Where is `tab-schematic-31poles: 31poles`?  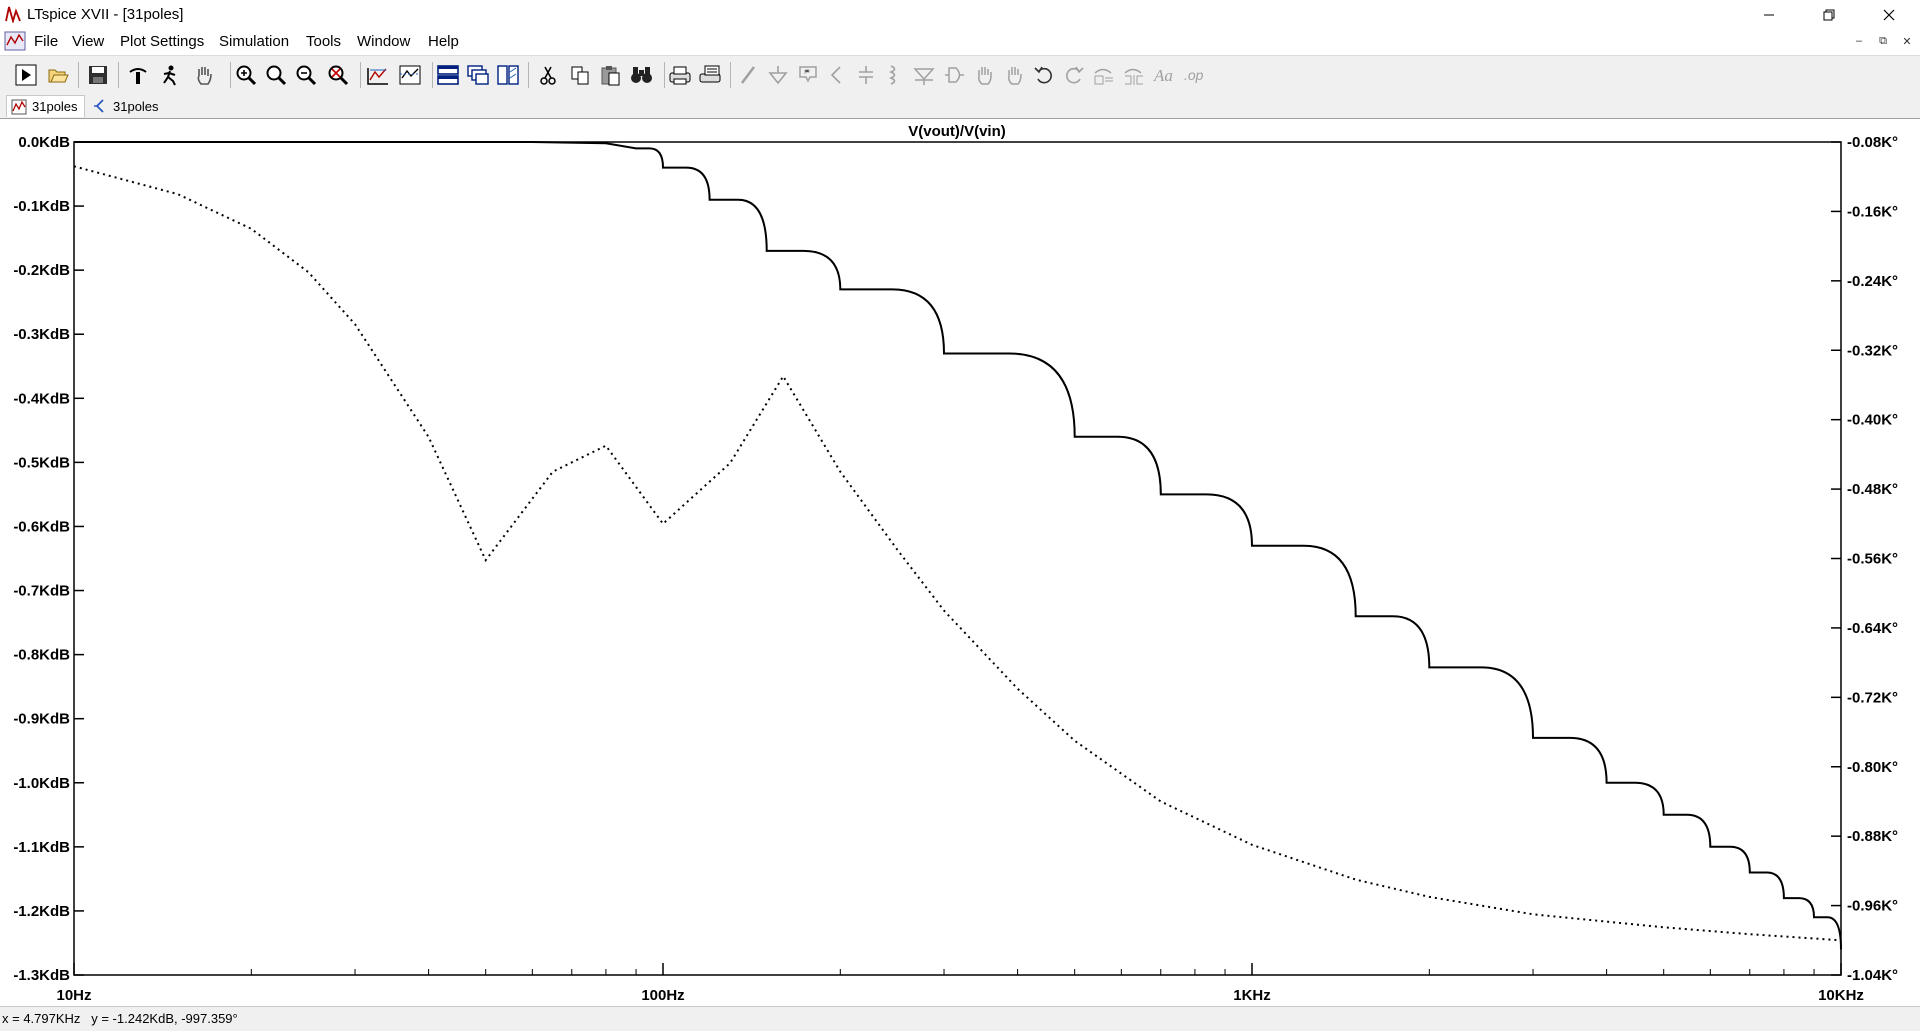
tab-schematic-31poles: 31poles is located at coordinates (126, 106).